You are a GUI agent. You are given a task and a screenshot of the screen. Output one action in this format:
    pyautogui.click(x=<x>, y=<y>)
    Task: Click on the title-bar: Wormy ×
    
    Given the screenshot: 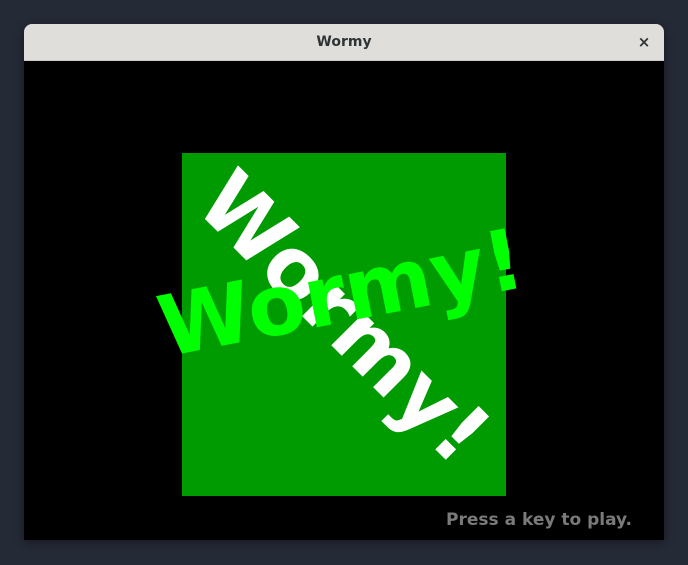 What is the action you would take?
    pyautogui.click(x=344, y=42)
    